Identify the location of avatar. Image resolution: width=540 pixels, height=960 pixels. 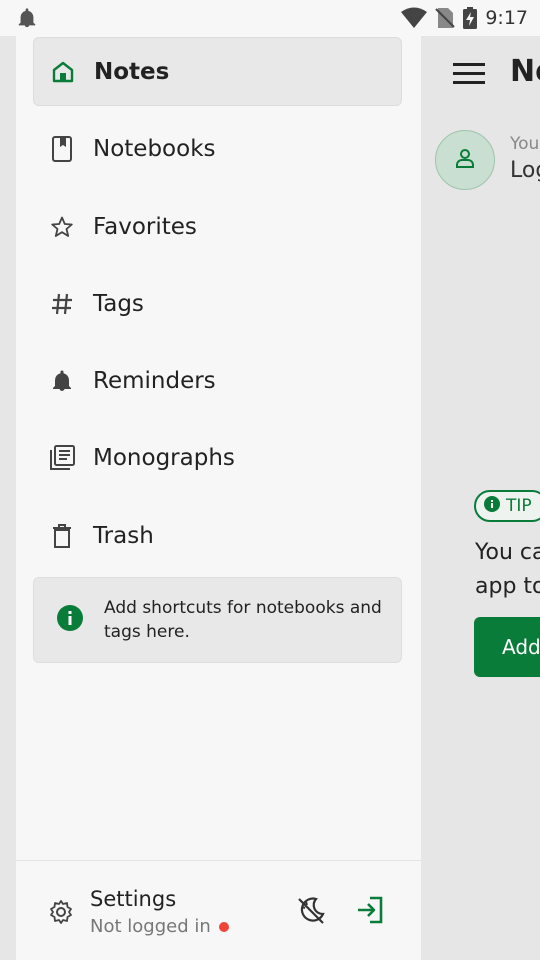
(465, 160).